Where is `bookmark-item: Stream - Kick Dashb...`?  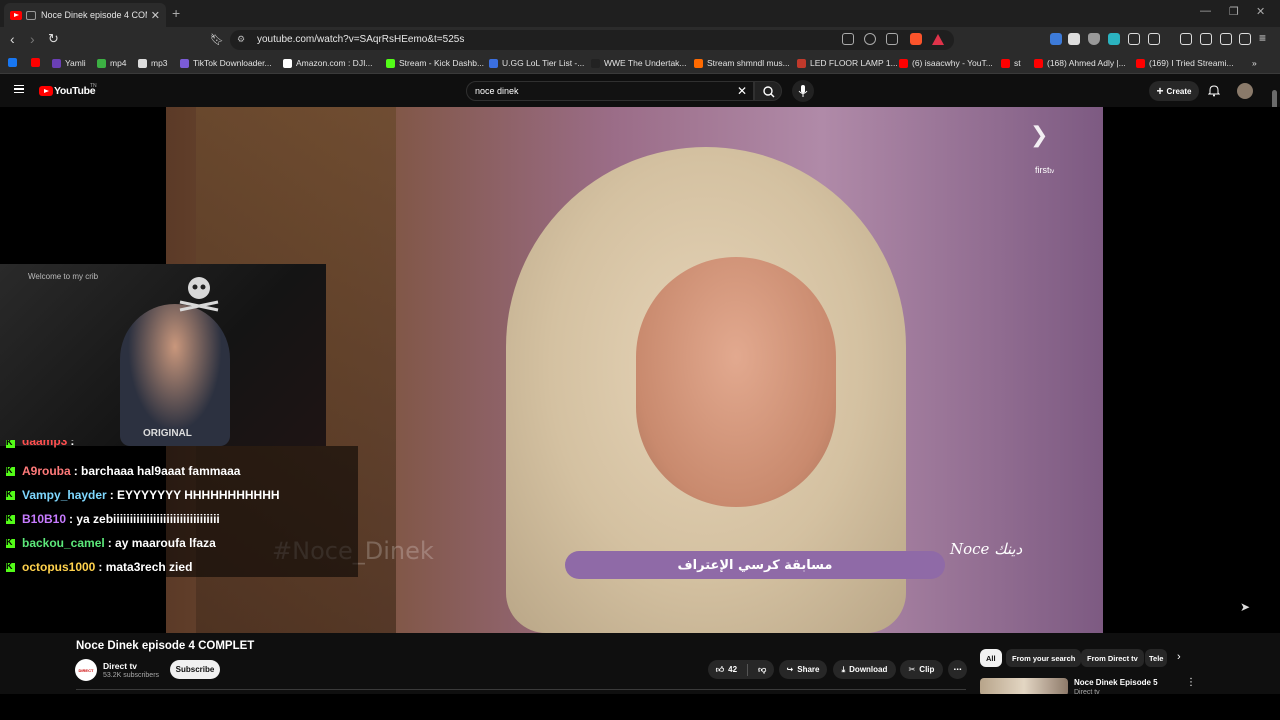
bookmark-item: Stream - Kick Dashb... is located at coordinates (435, 63).